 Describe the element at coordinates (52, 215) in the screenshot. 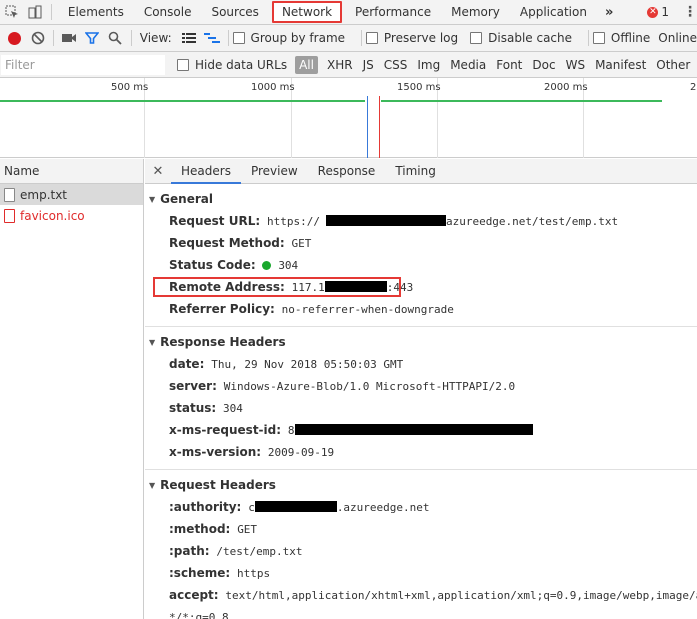

I see `request-name: favicon.ico` at that location.